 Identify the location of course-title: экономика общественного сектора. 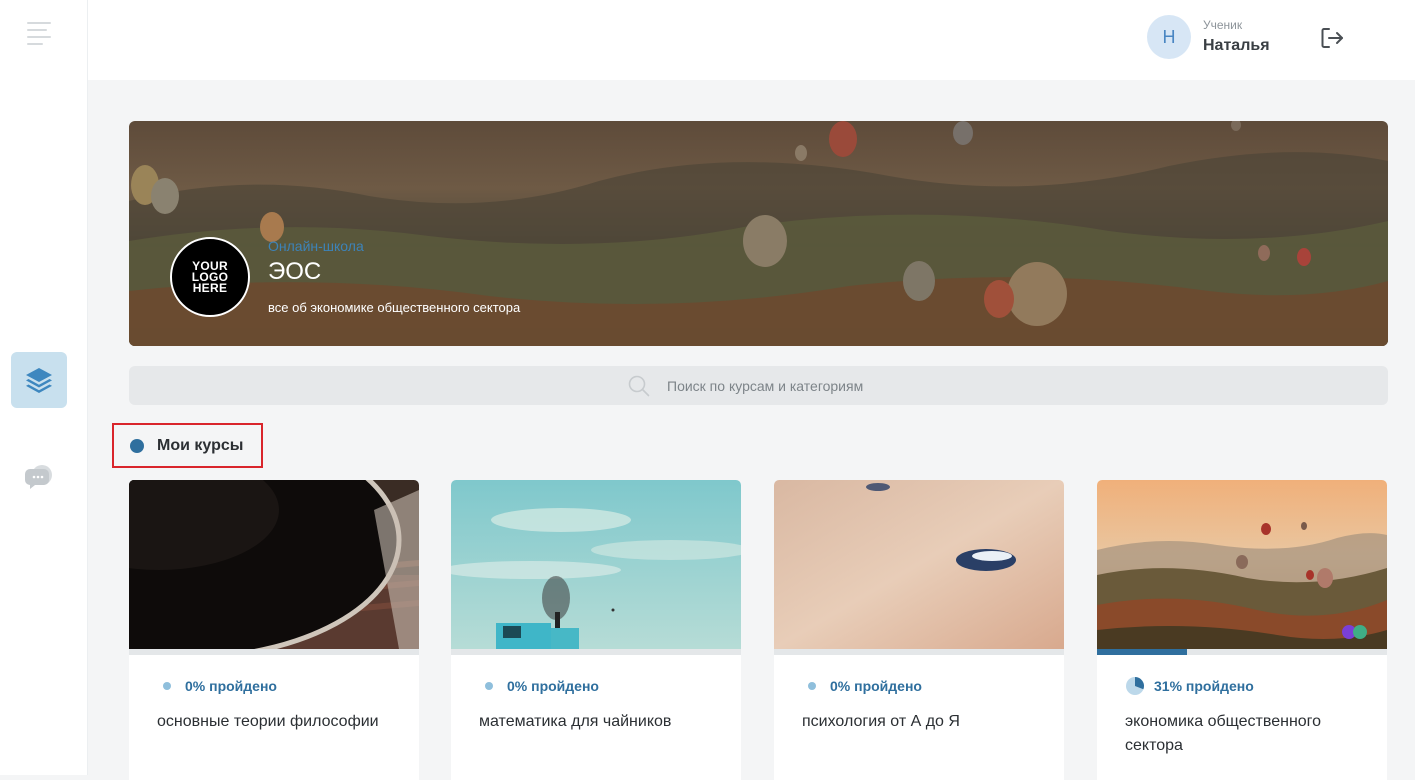
(1223, 733).